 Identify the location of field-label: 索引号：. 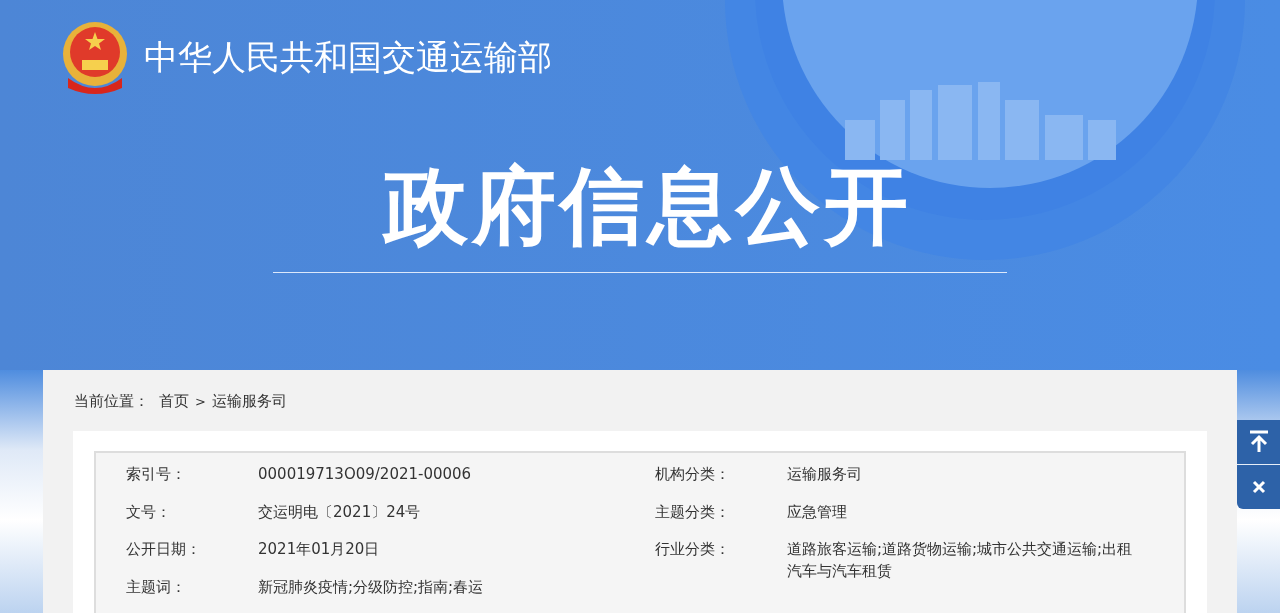
(156, 474).